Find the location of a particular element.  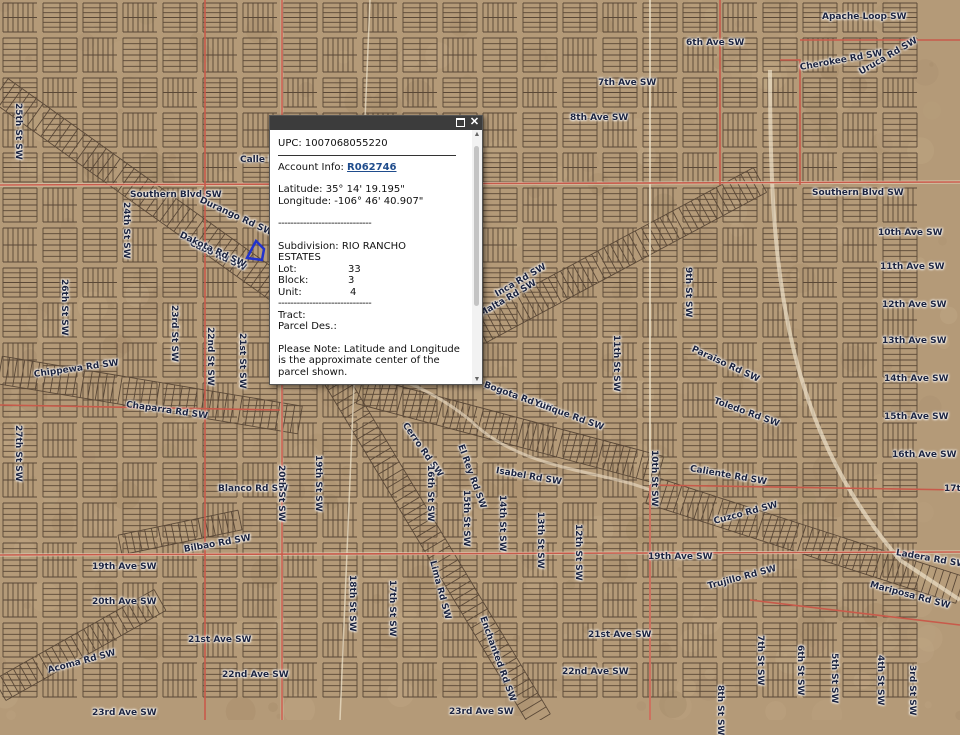

subdivision-cont-text: ESTATES is located at coordinates (375, 258).